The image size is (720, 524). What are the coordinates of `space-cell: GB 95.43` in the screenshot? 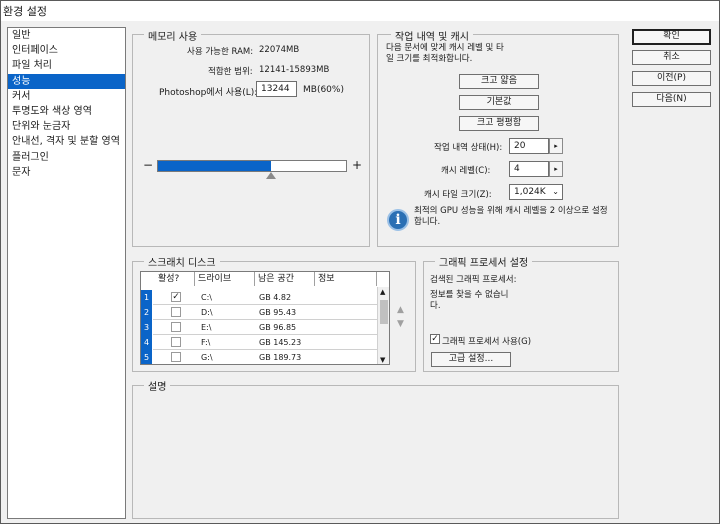 It's located at (278, 312).